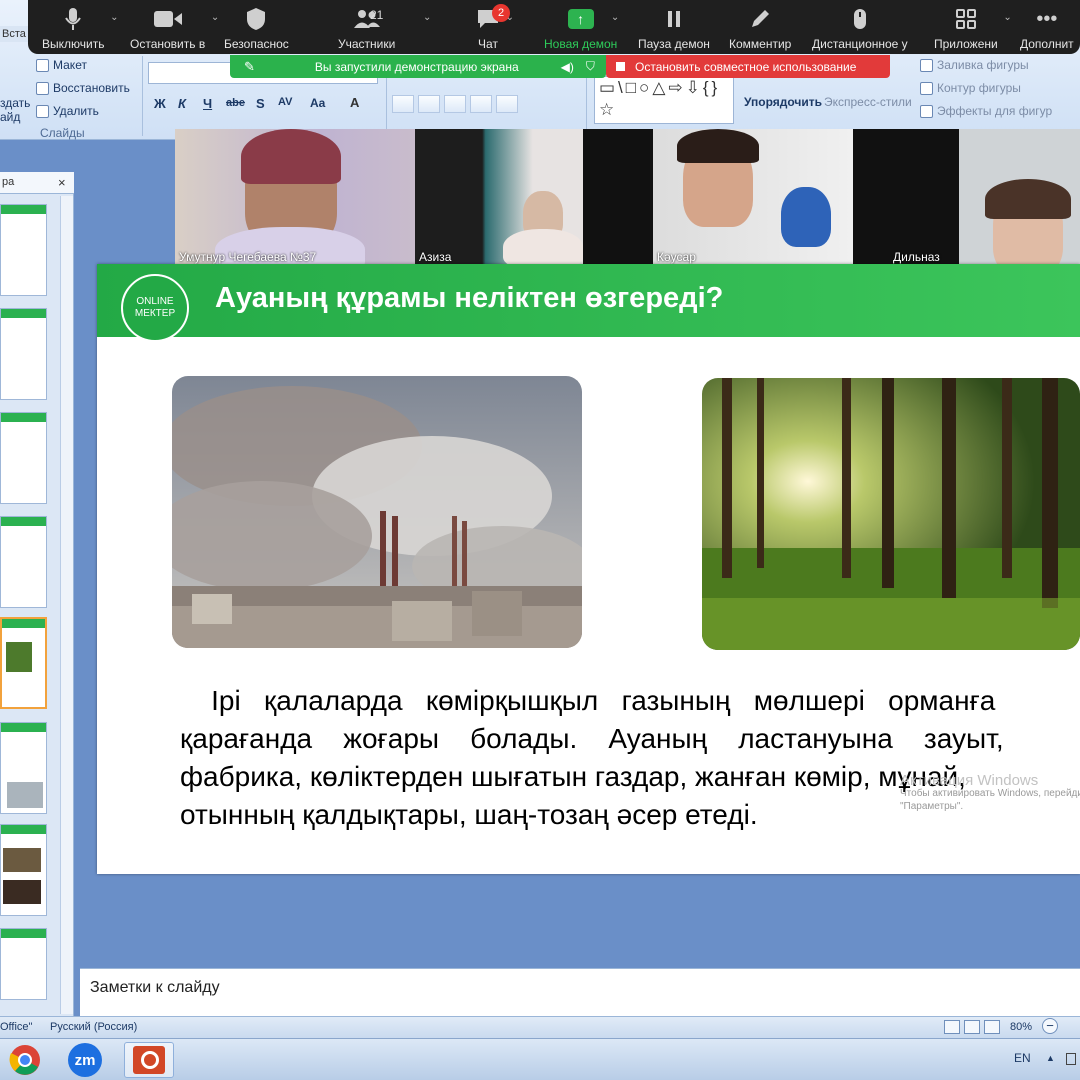 The height and width of the screenshot is (1080, 1080). I want to click on pin-icon: ✎, so click(249, 67).